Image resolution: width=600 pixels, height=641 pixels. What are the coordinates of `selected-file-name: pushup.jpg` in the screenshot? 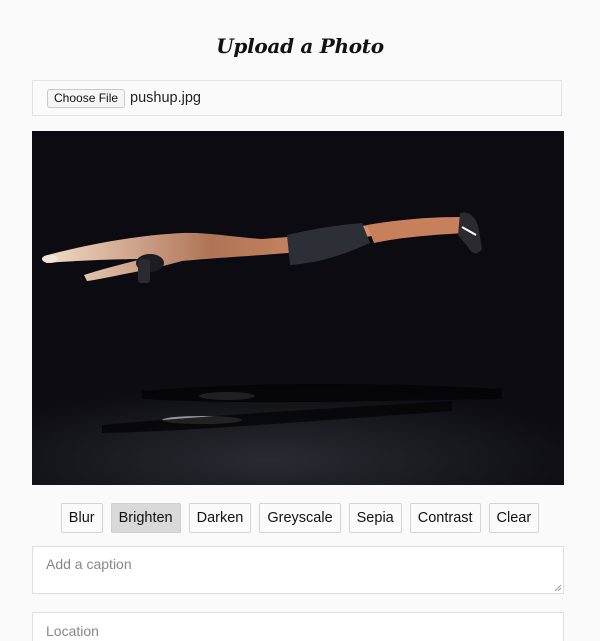 It's located at (165, 98).